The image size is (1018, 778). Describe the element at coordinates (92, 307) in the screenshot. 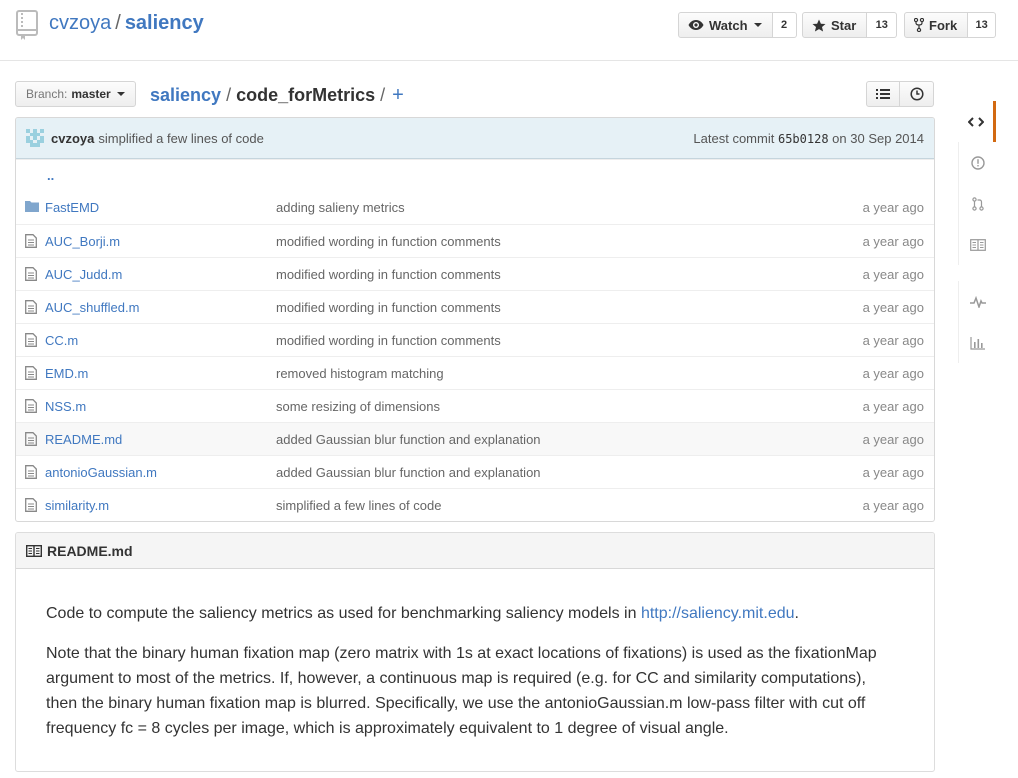

I see `file-name-link: AUC_shuffled.m` at that location.